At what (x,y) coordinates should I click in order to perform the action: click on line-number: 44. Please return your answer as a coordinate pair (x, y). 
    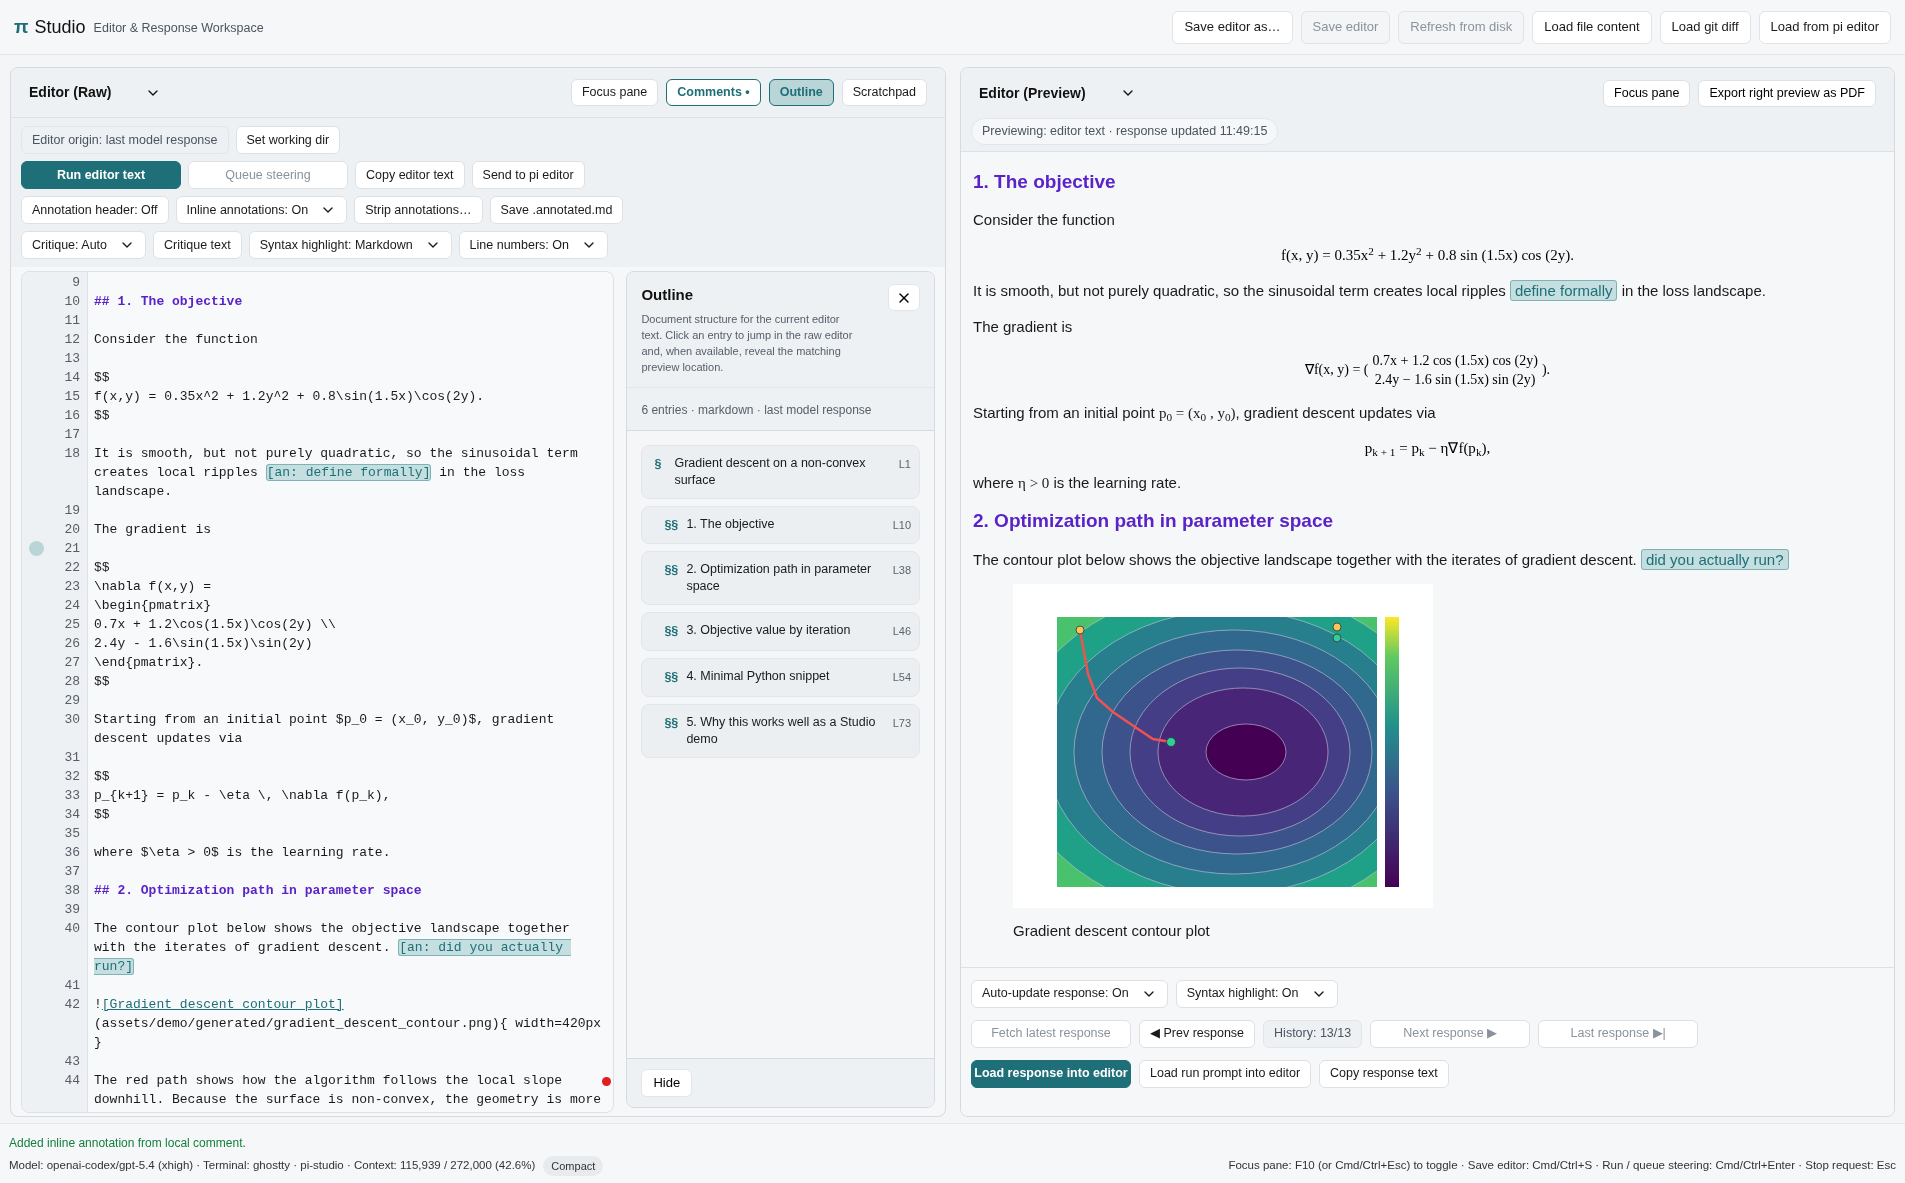
    Looking at the image, I should click on (72, 1081).